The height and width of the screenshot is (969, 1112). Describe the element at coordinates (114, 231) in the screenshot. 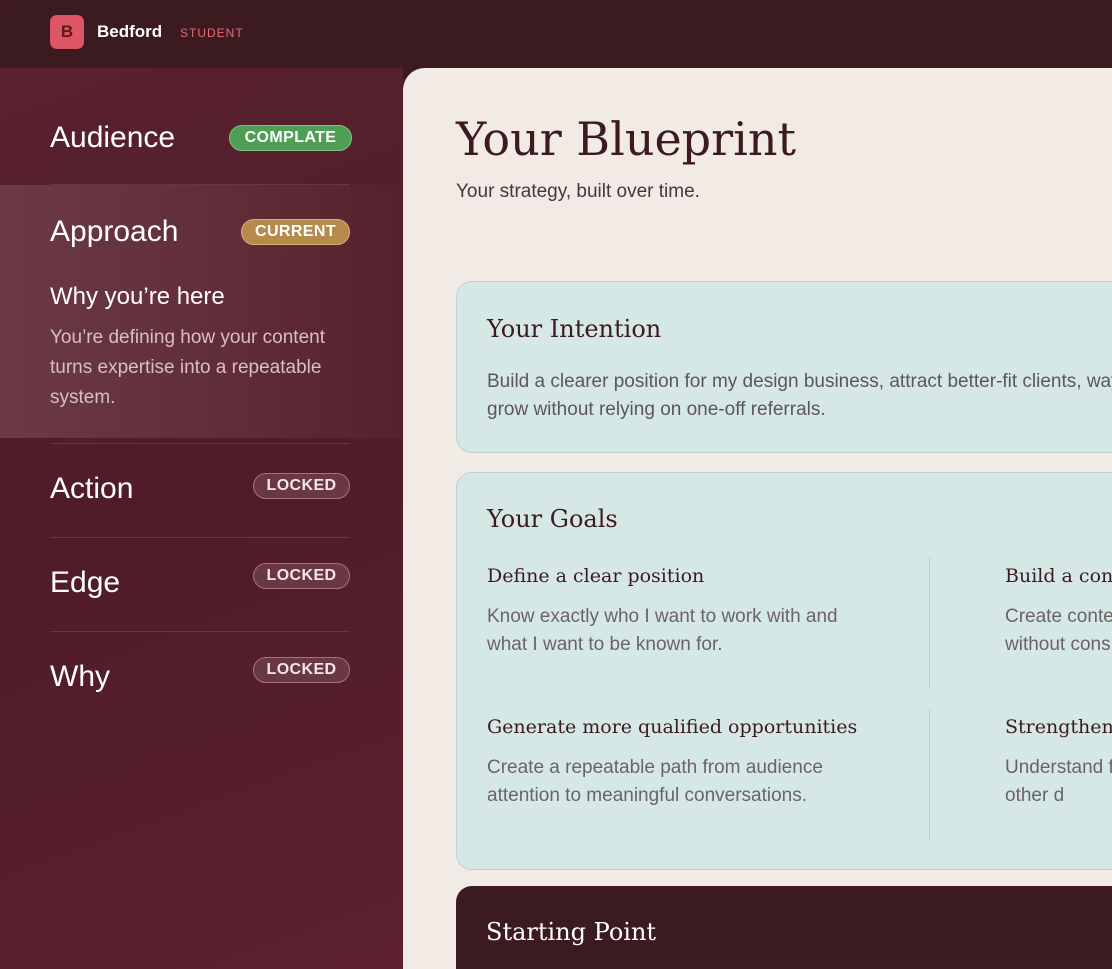

I see `sidebar-item-label: Approach` at that location.